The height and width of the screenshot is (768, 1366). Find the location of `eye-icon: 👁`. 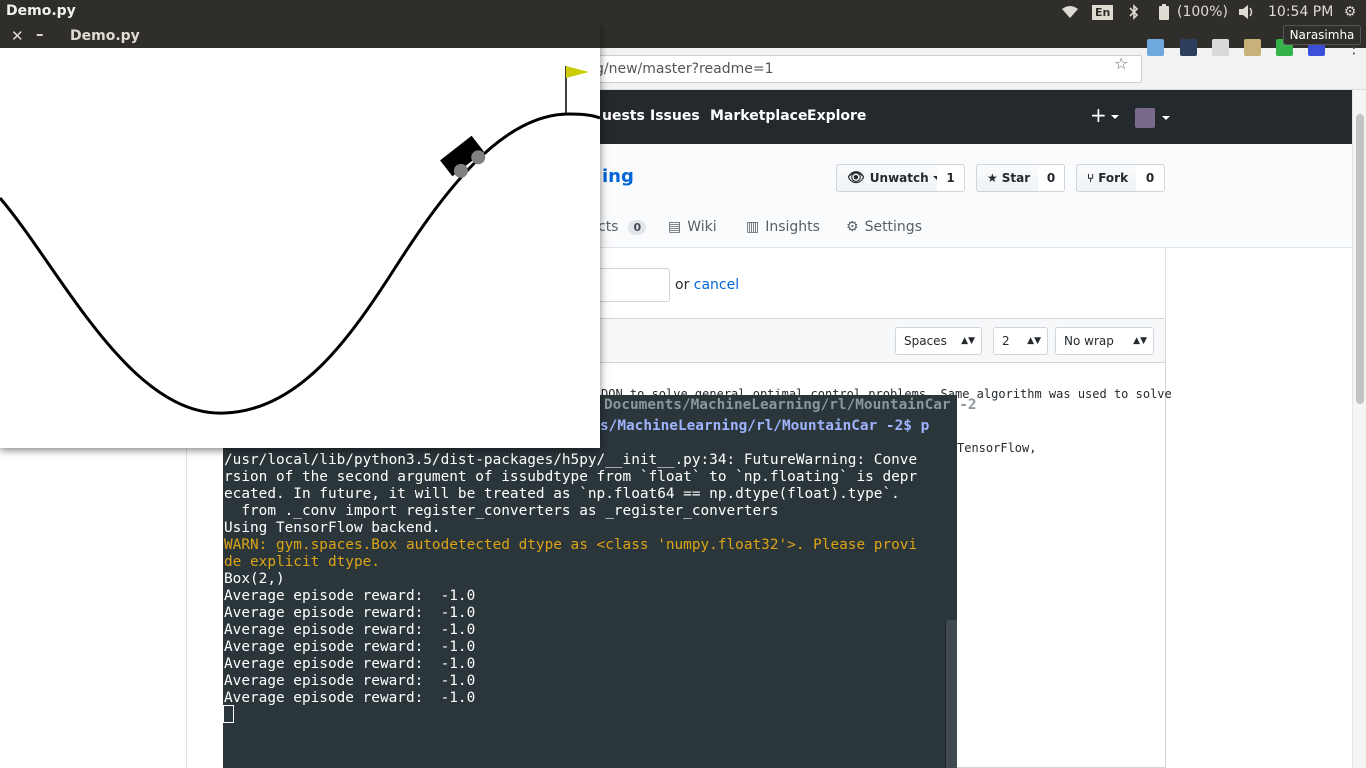

eye-icon: 👁 is located at coordinates (856, 178).